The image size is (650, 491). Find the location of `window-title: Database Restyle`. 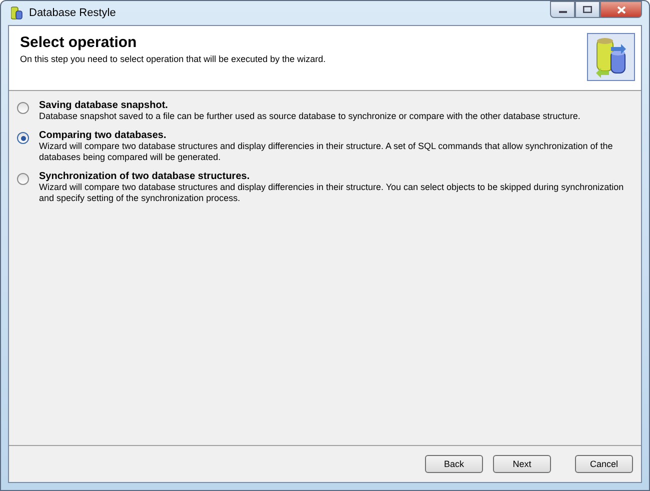

window-title: Database Restyle is located at coordinates (72, 13).